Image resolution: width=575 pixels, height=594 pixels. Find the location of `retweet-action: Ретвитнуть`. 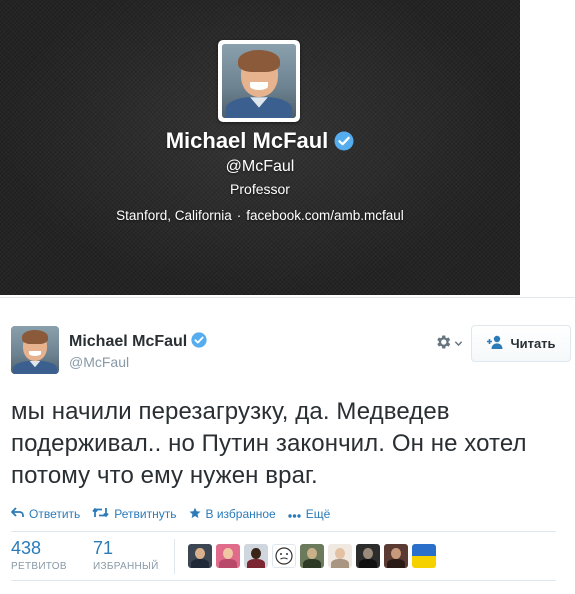

retweet-action: Ретвитнуть is located at coordinates (134, 514).